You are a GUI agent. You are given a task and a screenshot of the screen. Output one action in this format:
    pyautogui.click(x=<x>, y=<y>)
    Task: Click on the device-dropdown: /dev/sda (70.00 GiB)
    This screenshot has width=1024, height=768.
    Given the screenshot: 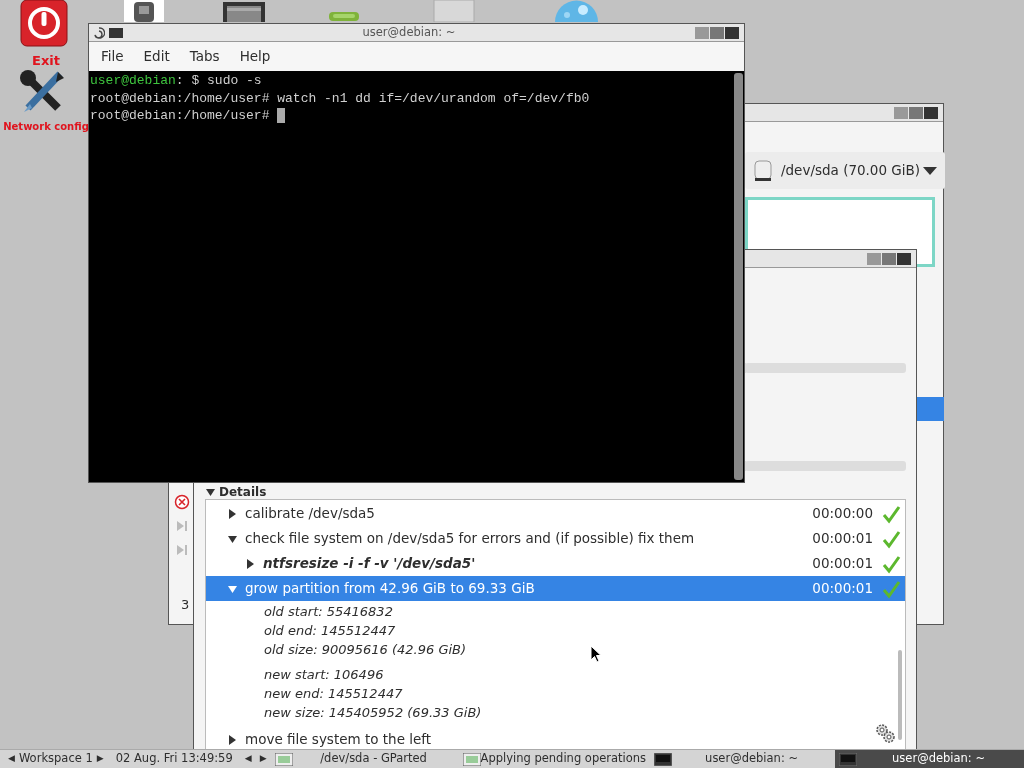 What is the action you would take?
    pyautogui.click(x=845, y=170)
    